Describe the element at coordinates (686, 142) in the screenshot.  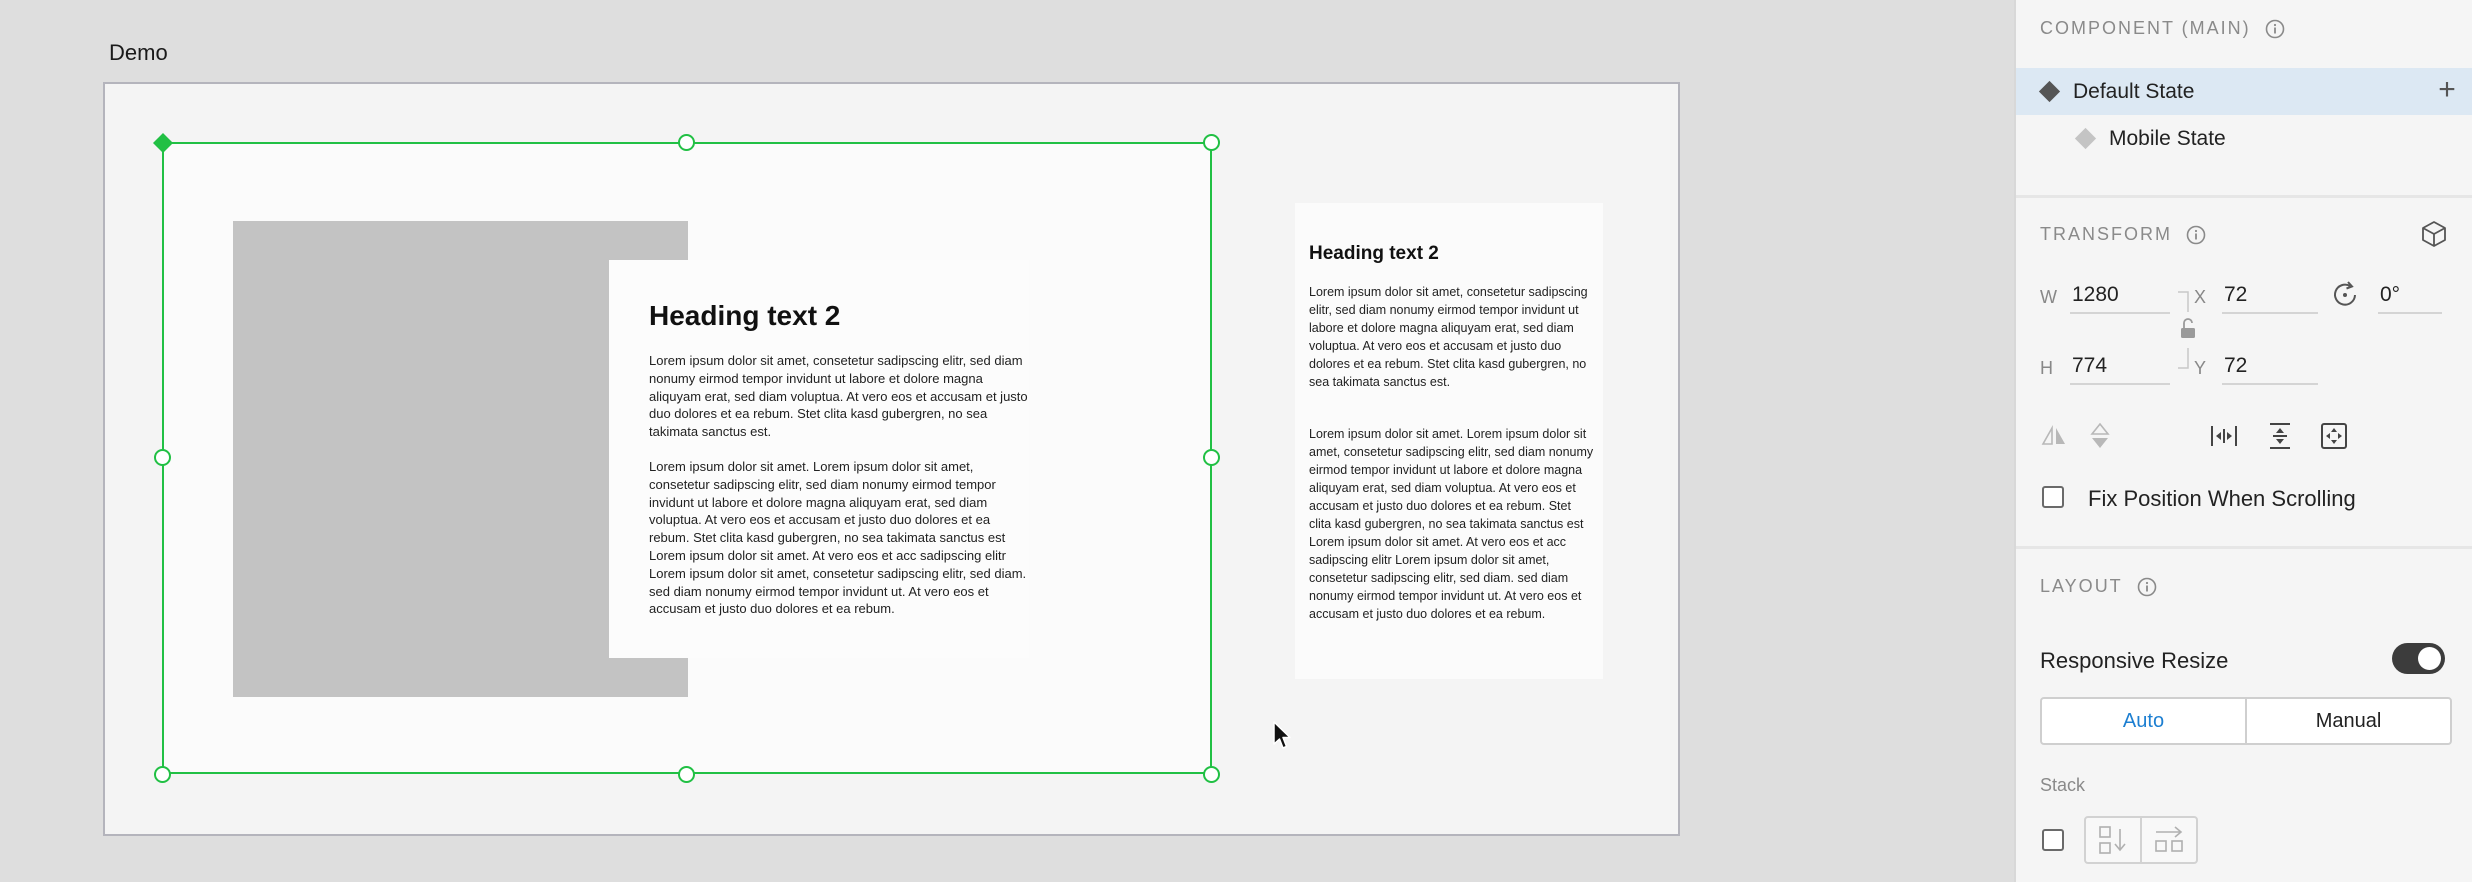
I see `resize-handle-top` at that location.